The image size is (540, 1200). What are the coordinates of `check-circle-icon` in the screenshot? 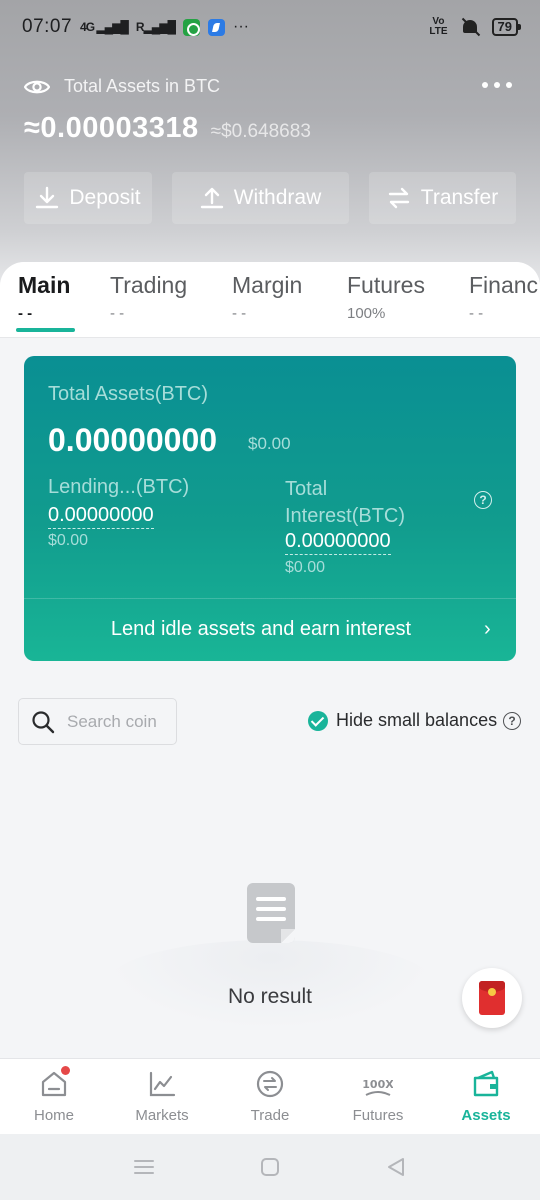 It's located at (318, 720).